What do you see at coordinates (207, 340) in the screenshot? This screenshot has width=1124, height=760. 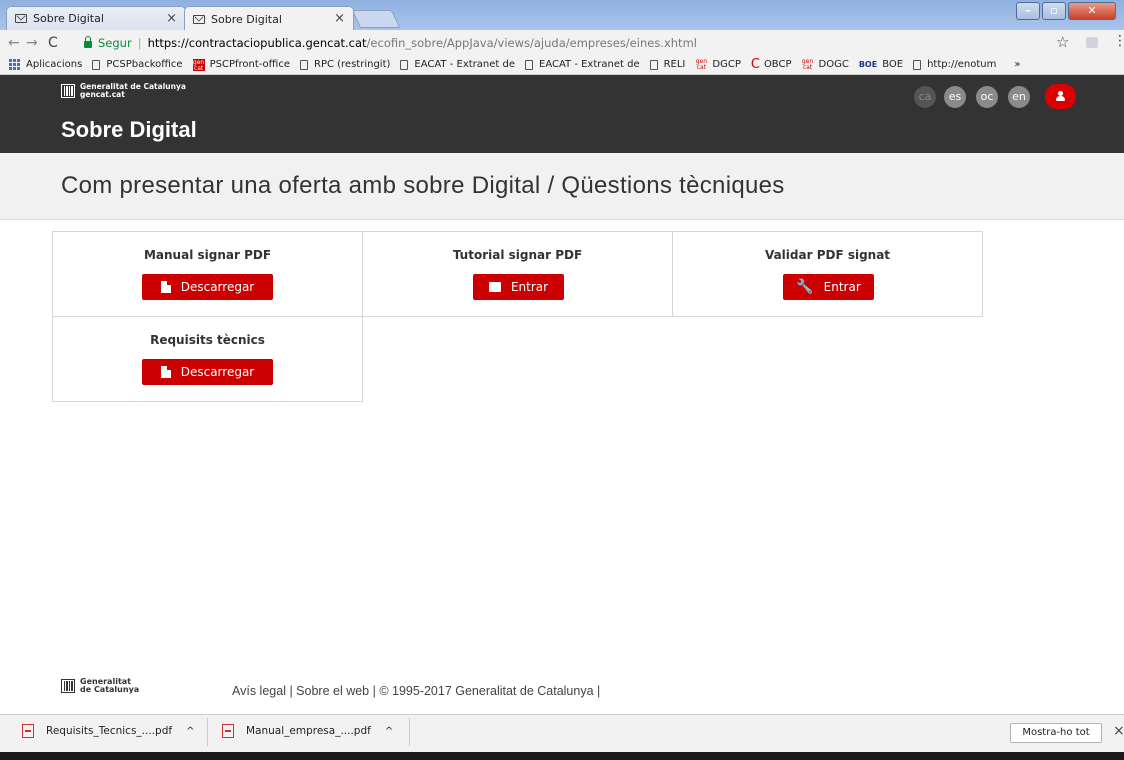 I see `card-title: Requisits tècnics` at bounding box center [207, 340].